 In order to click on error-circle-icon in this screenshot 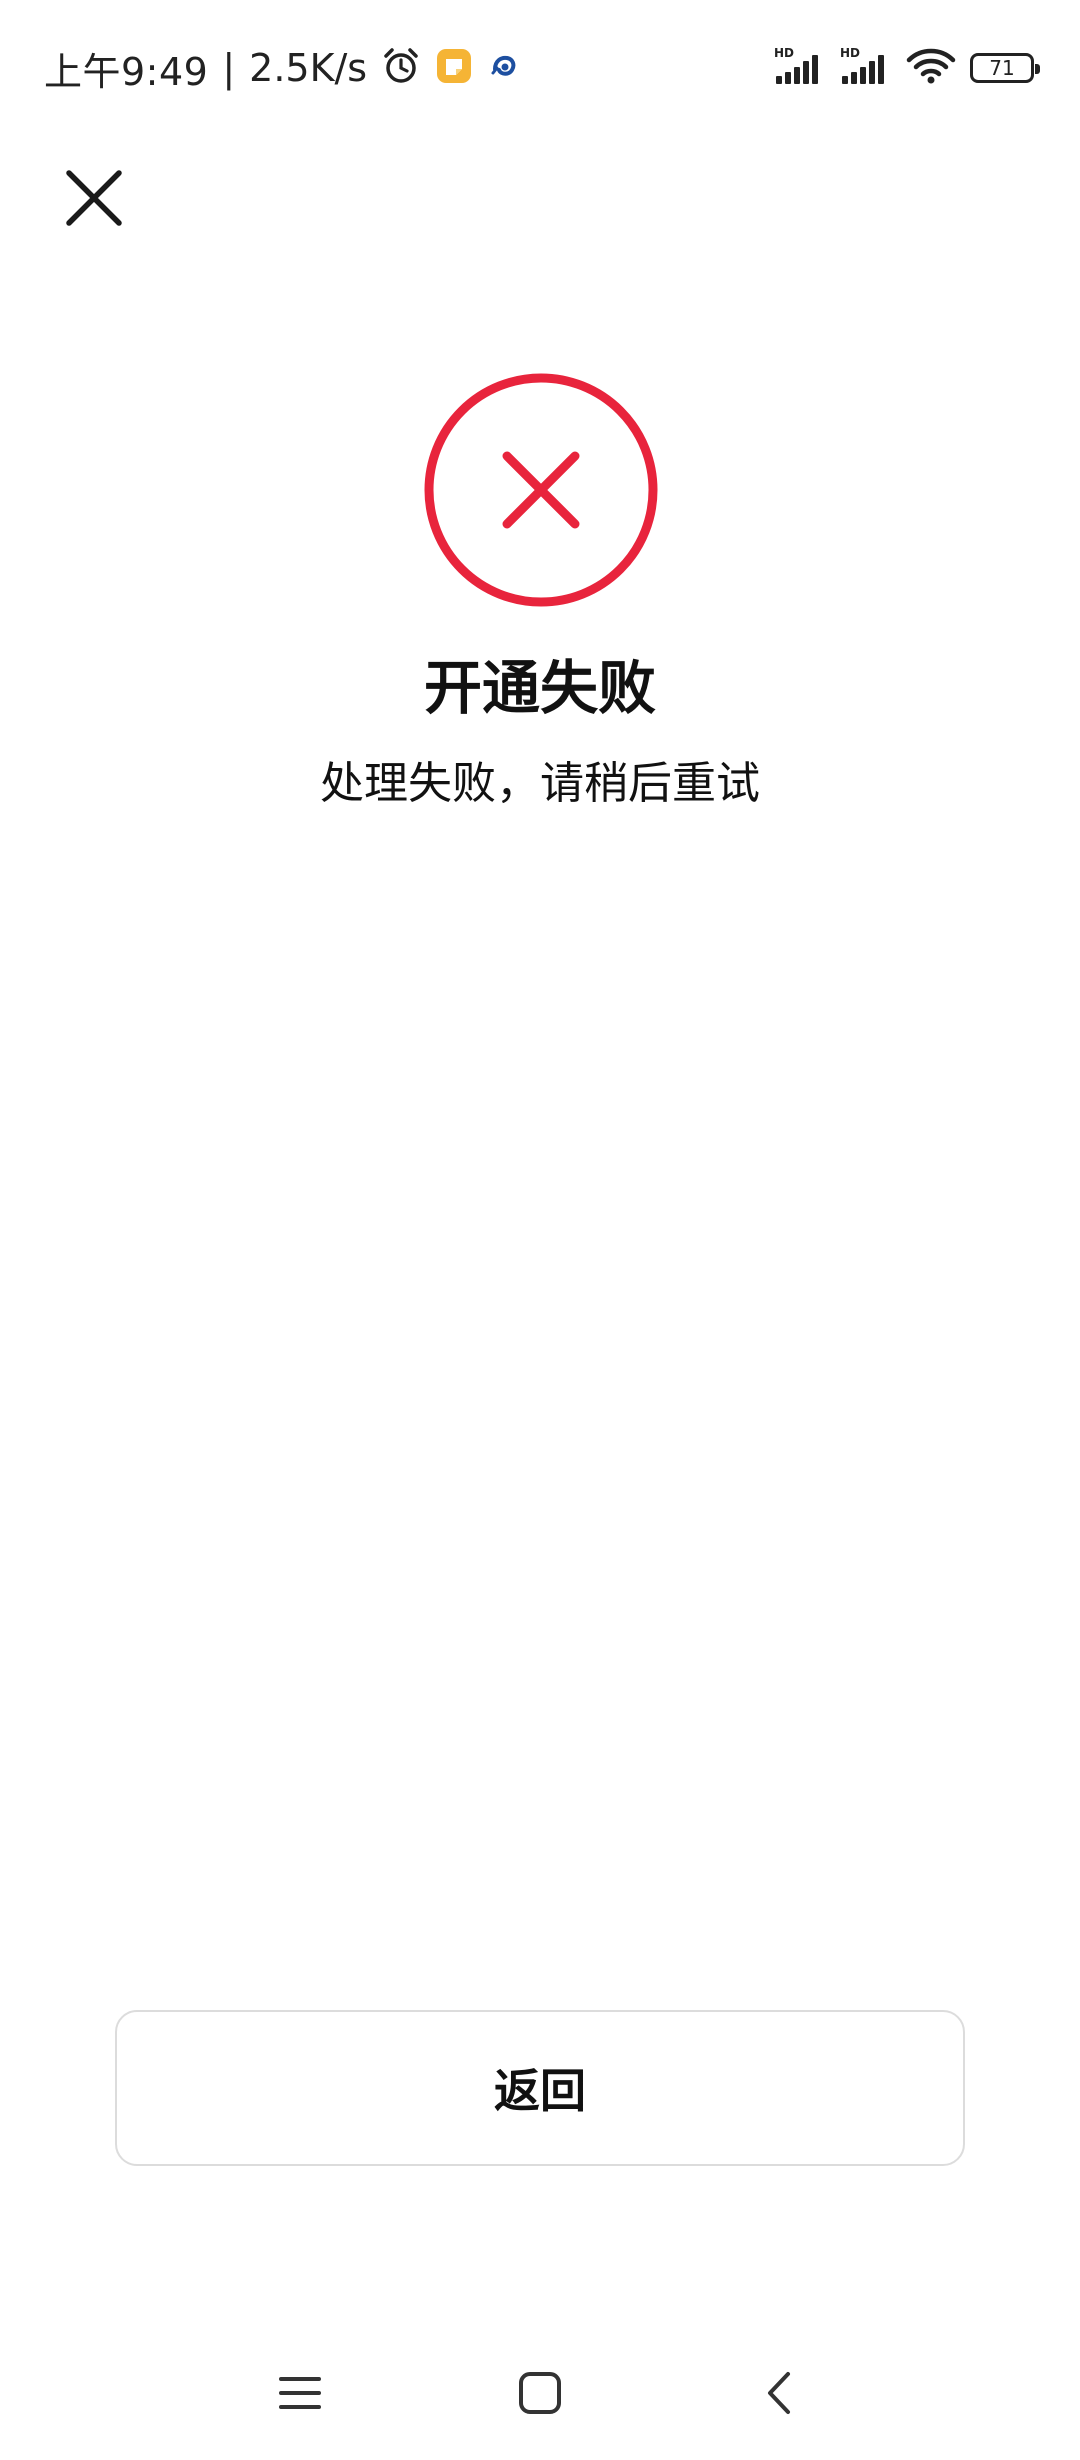, I will do `click(541, 490)`.